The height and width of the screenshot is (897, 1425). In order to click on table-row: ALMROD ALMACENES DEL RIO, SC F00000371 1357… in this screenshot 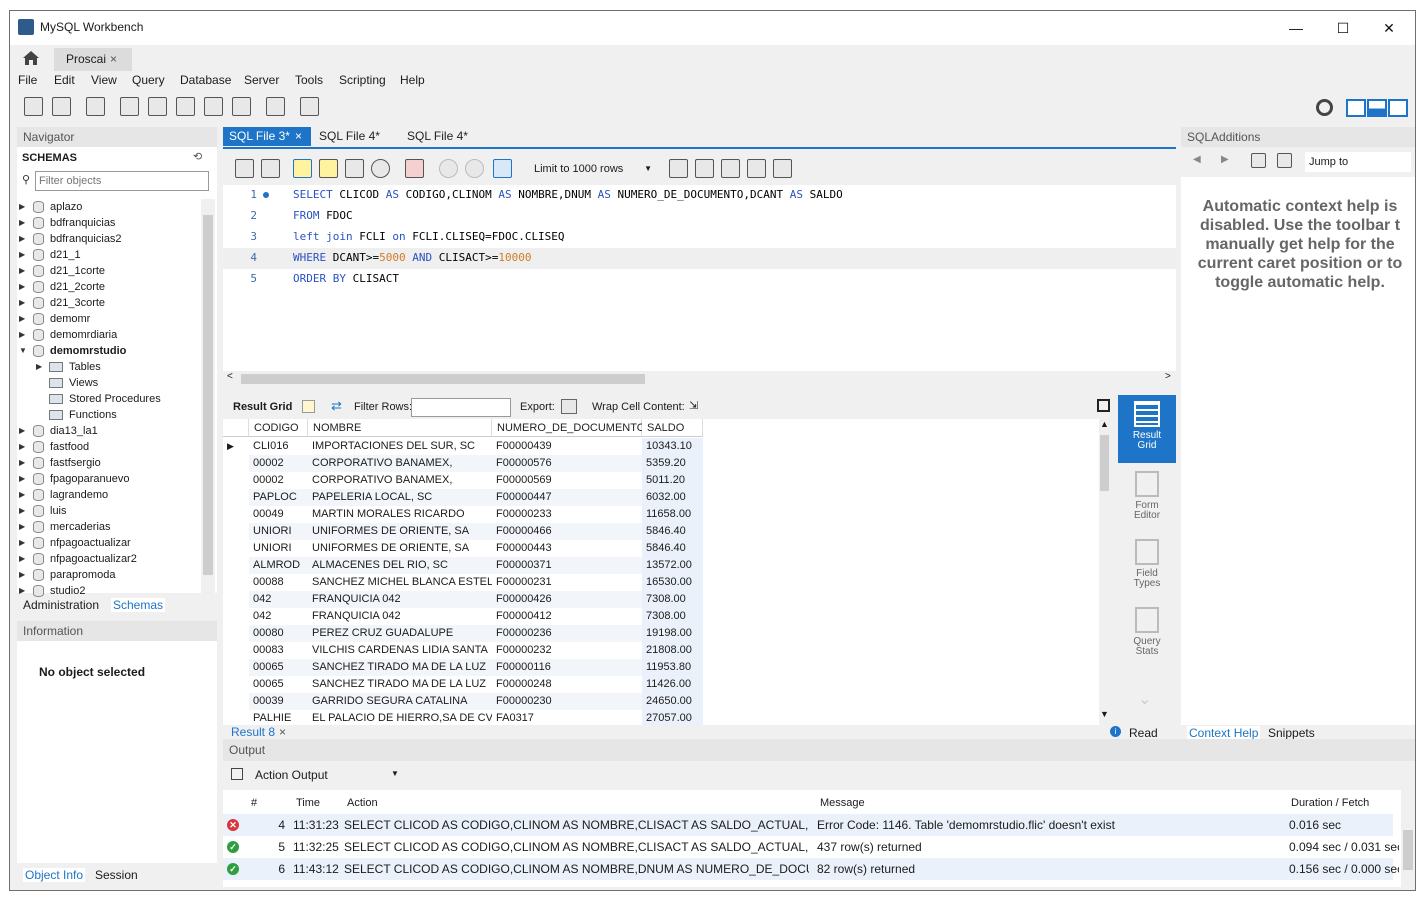, I will do `click(463, 565)`.